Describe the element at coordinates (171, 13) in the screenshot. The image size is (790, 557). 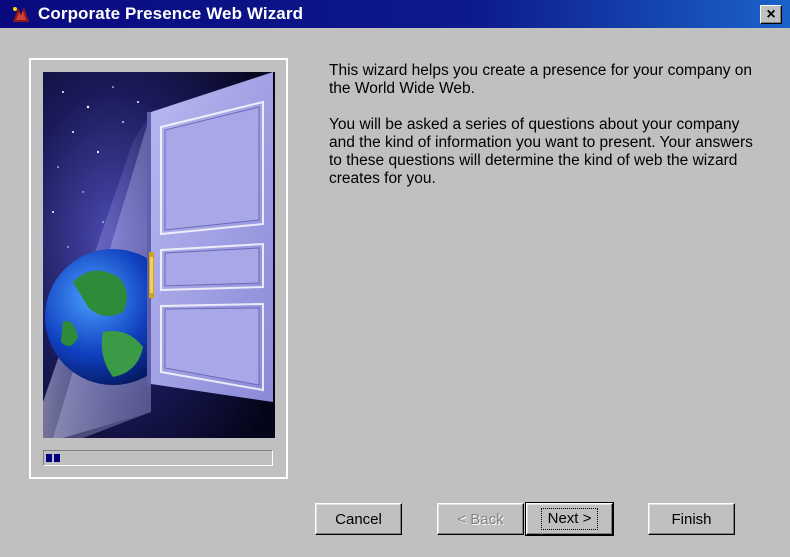
I see `window-title: Corporate Presence Web Wizard` at that location.